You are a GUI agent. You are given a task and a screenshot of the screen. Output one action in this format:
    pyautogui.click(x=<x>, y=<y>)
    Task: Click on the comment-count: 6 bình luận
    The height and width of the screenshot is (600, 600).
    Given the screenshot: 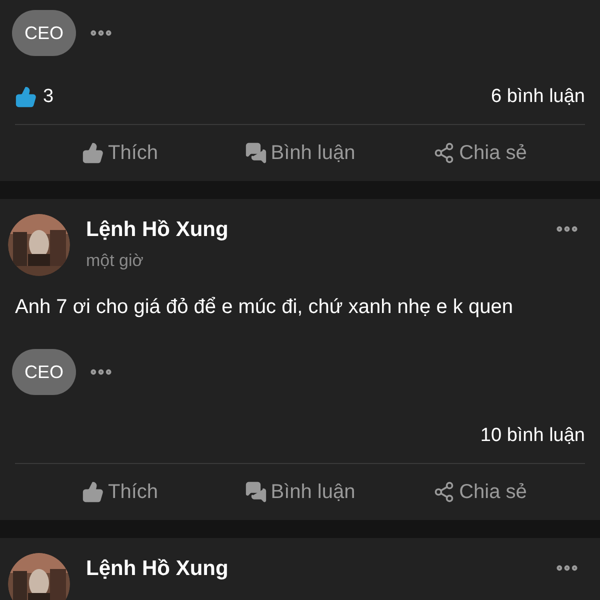 What is the action you would take?
    pyautogui.click(x=537, y=97)
    